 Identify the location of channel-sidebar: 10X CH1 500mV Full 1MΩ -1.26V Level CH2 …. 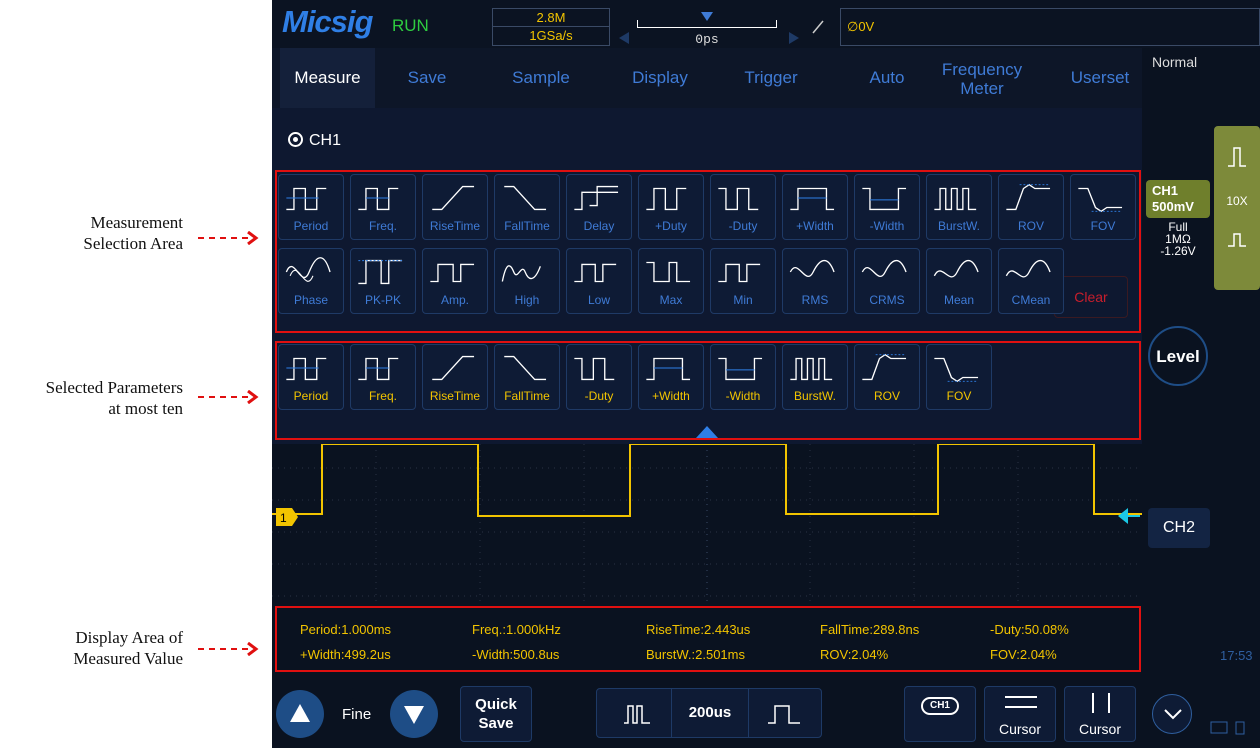
(1201, 388).